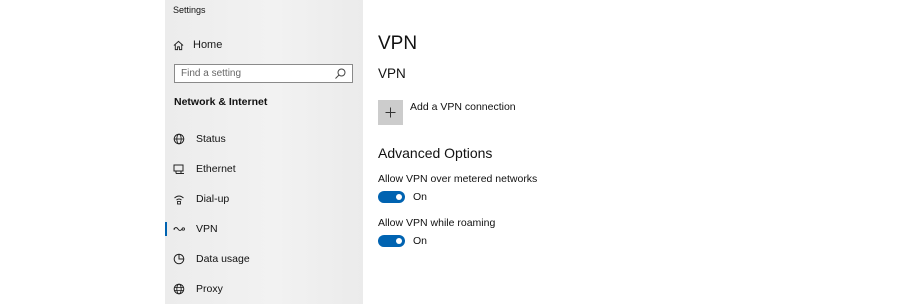  I want to click on add-vpn-tile, so click(390, 112).